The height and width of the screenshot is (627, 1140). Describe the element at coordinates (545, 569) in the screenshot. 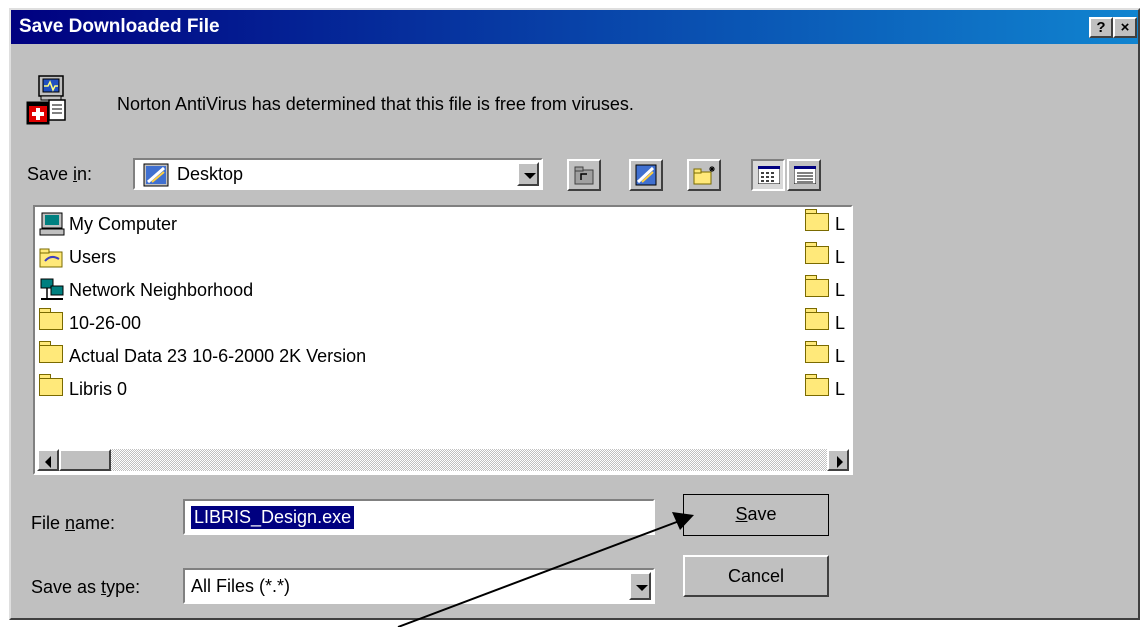

I see `annotation-arrow` at that location.